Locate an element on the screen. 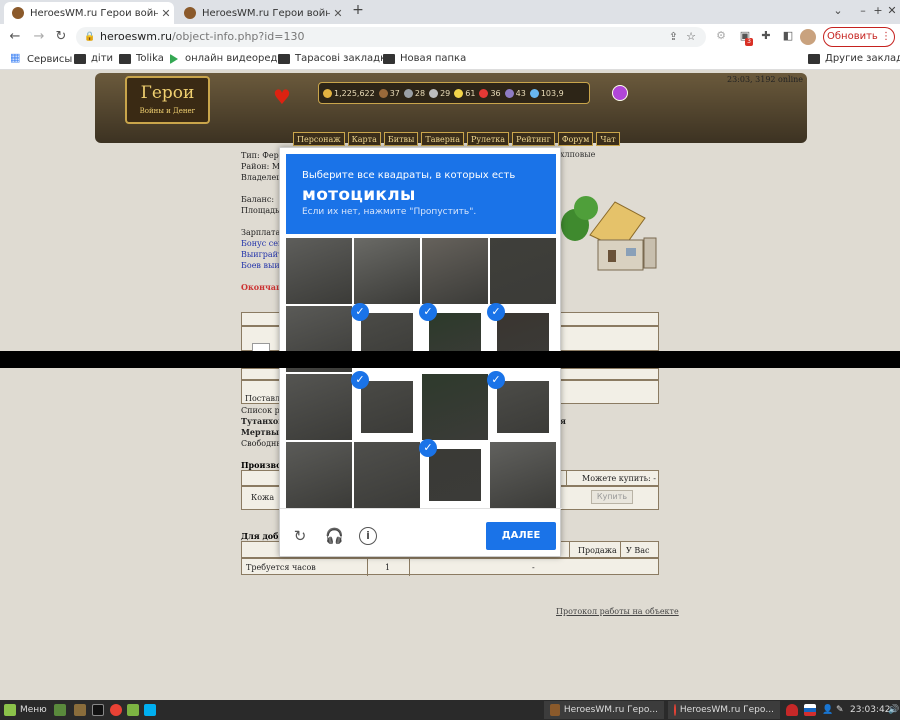 This screenshot has width=900, height=720. new-tab-button: + is located at coordinates (358, 10).